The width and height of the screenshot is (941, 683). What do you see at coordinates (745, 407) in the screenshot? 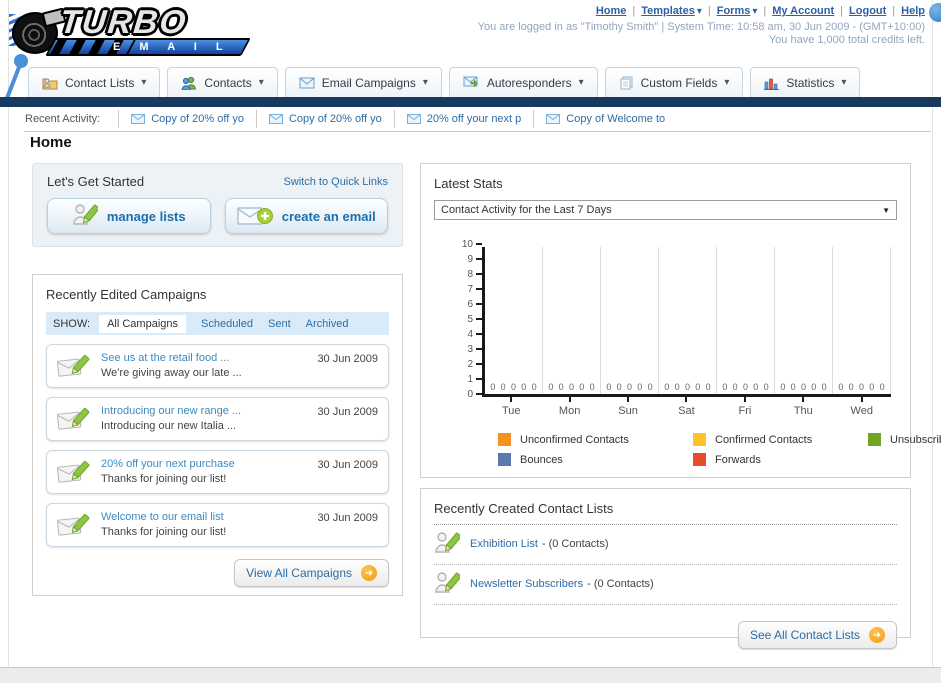
I see `x-axis-label: Fri` at bounding box center [745, 407].